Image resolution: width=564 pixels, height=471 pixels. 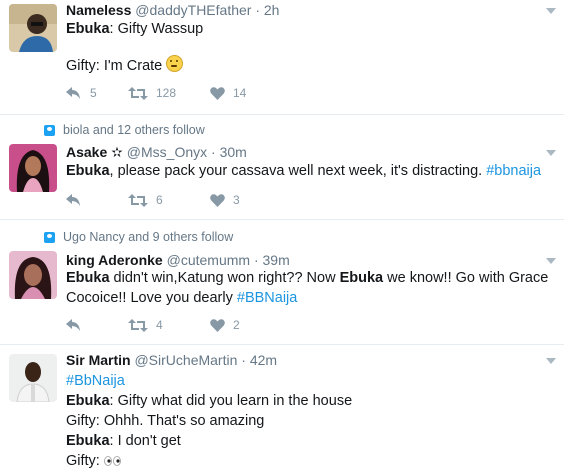 I want to click on retweet-button: 128, so click(x=169, y=93).